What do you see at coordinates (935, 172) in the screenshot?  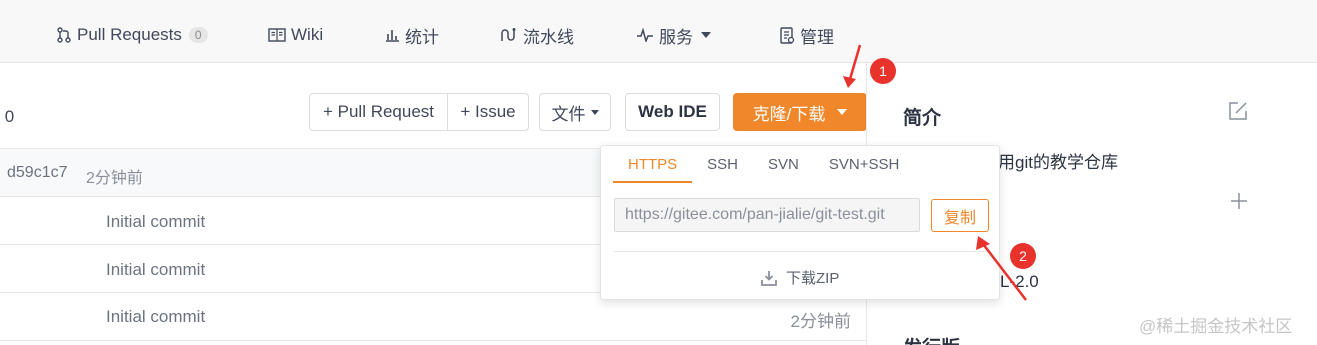 I see `annotation-arrows` at bounding box center [935, 172].